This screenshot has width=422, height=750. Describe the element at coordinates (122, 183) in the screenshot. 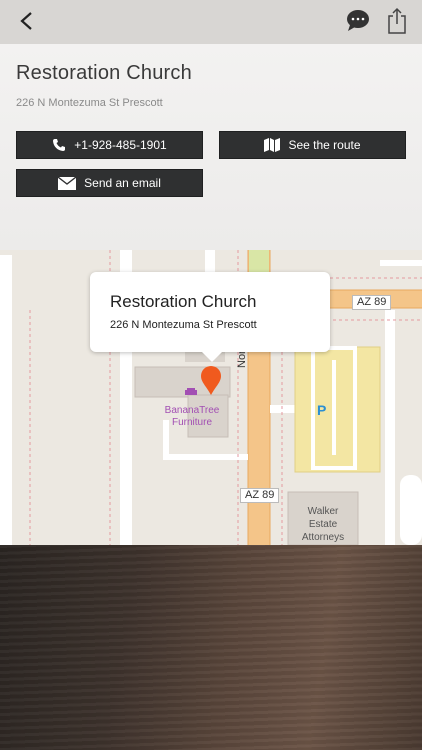

I see `send-email-label: Send an email` at that location.